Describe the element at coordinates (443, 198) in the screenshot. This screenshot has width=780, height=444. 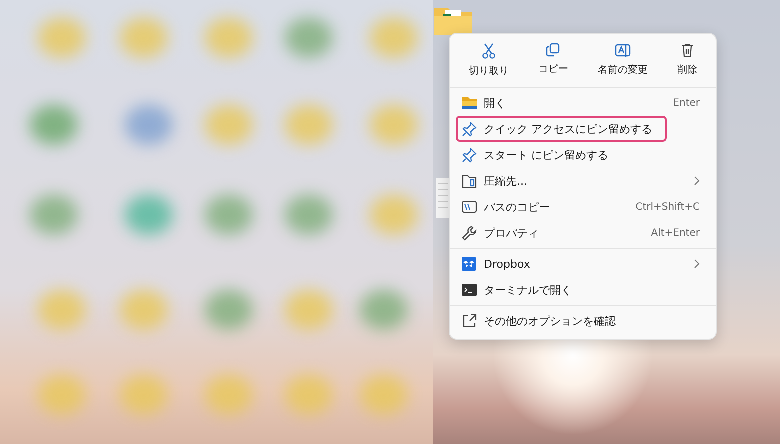
I see `document-icon` at that location.